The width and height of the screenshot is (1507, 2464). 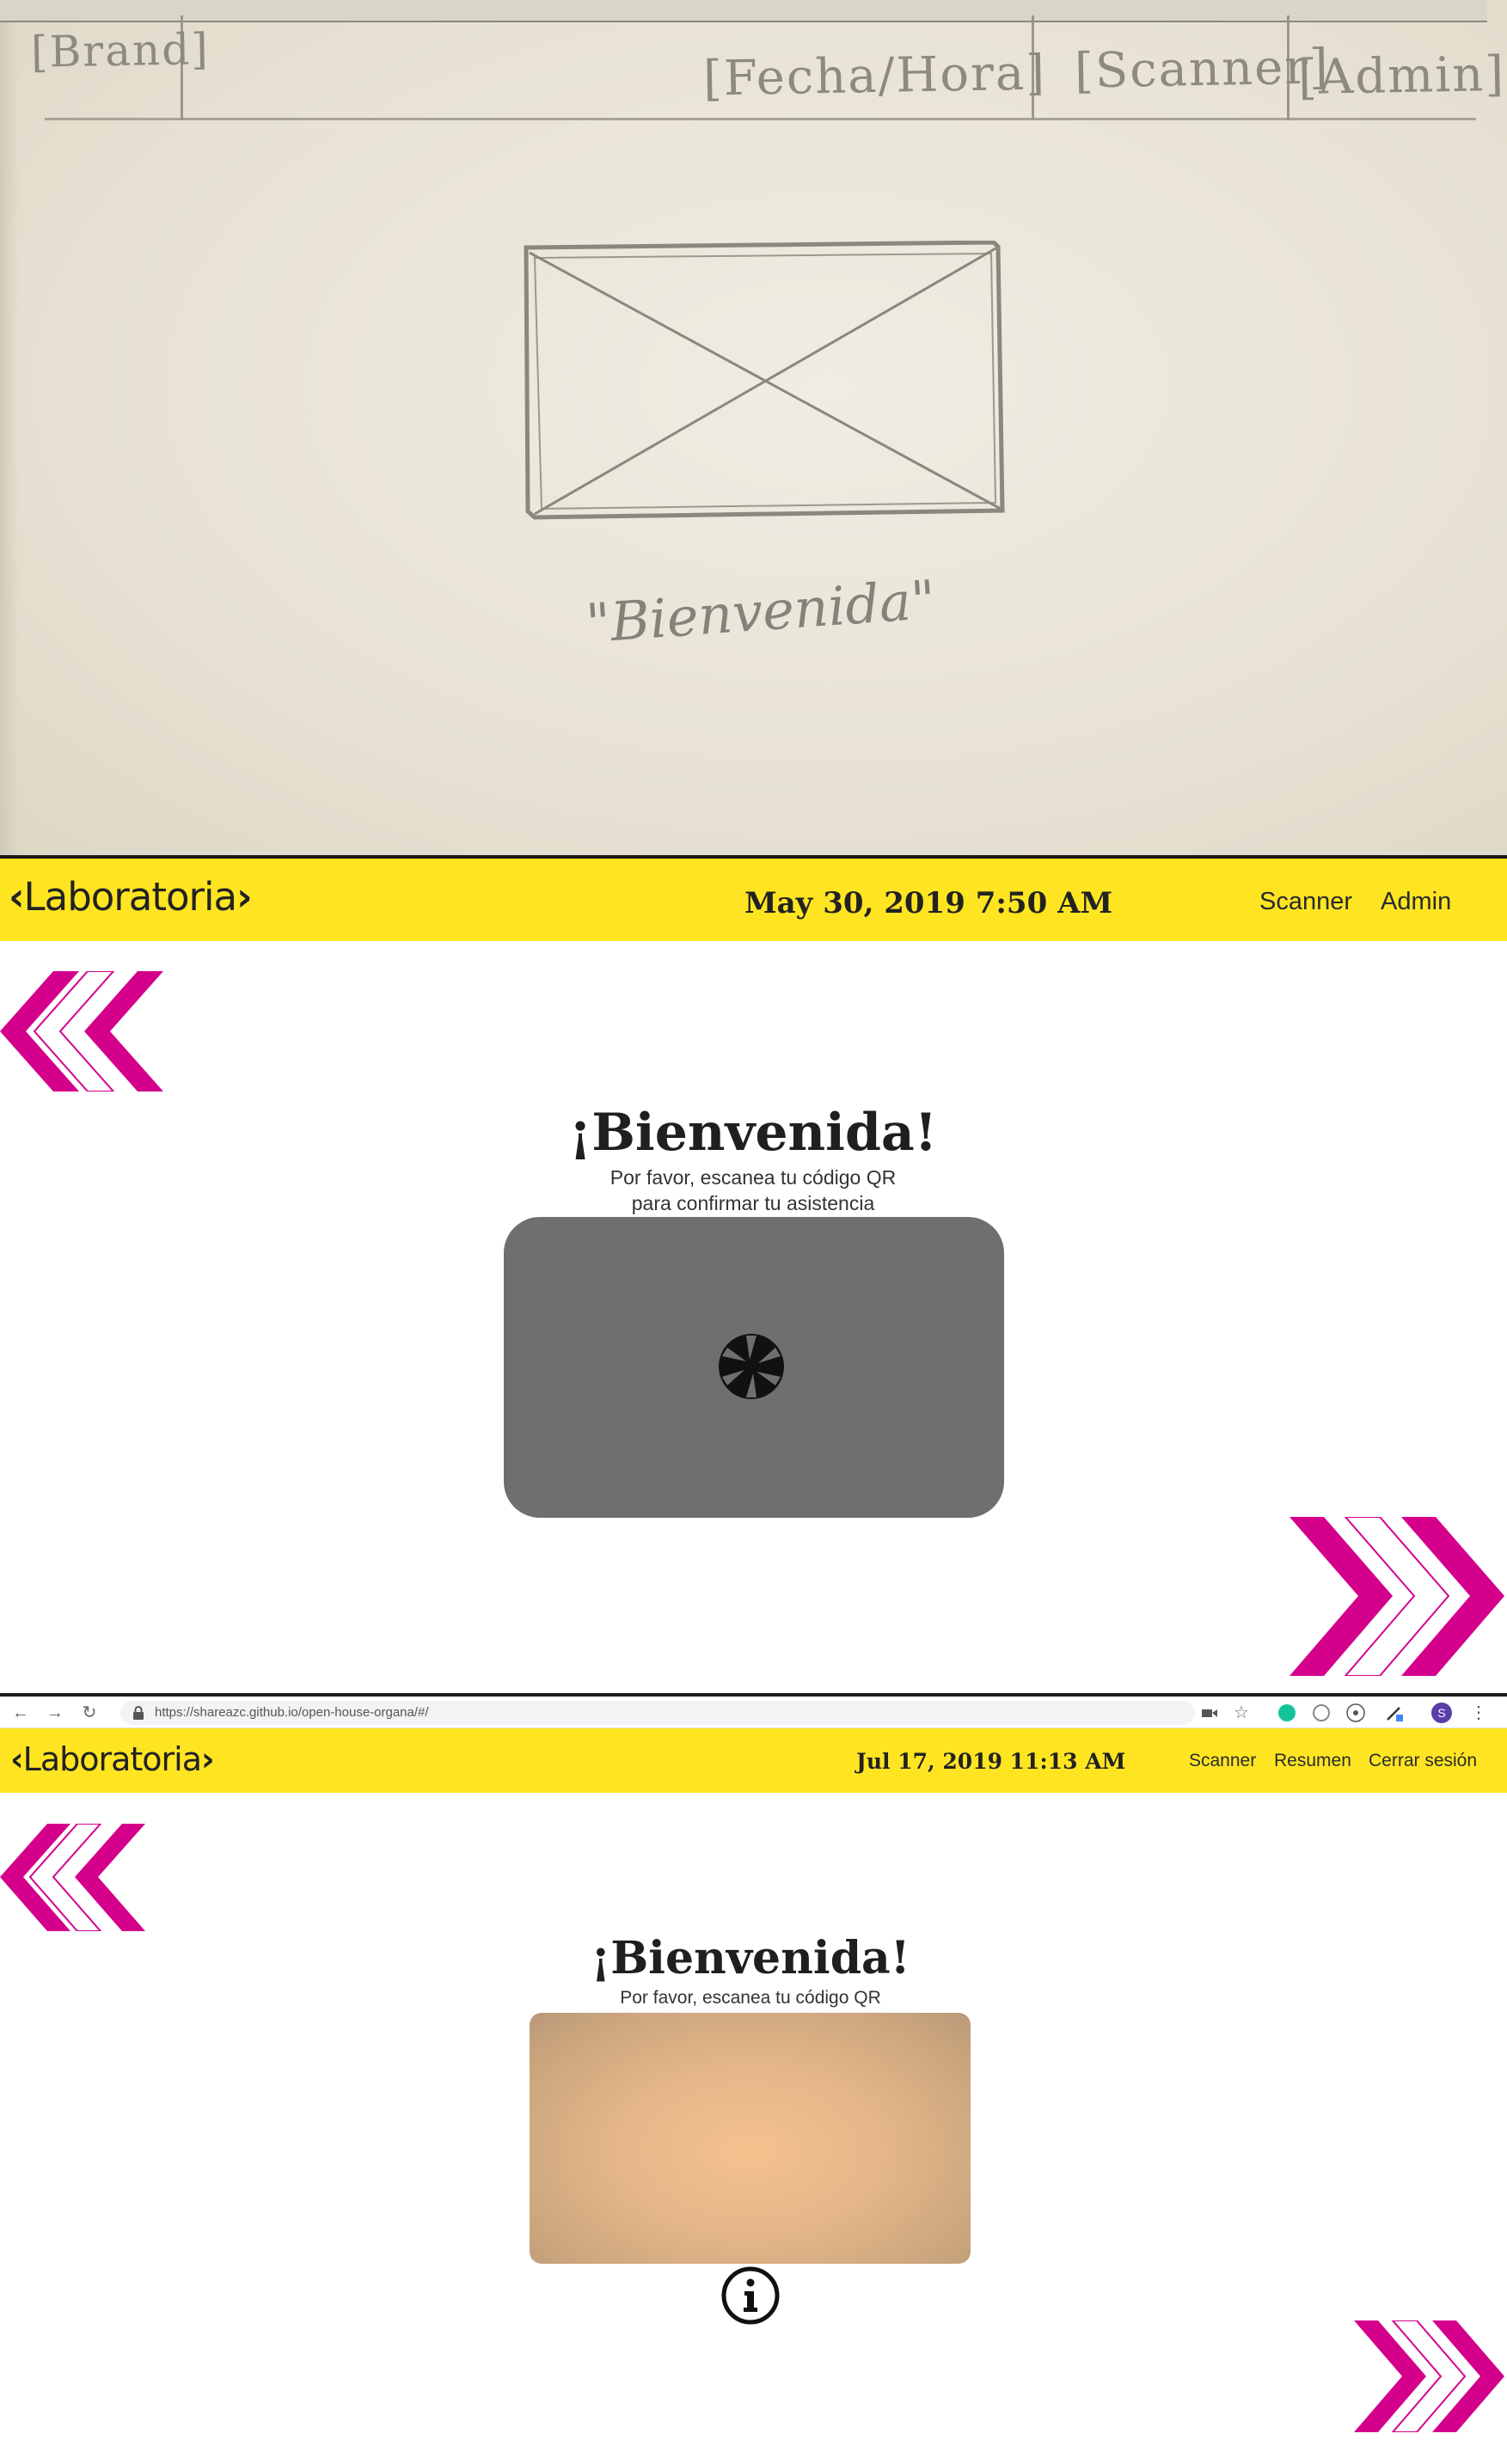 What do you see at coordinates (991, 1761) in the screenshot?
I see `app-datetime: Jul 17, 2019 11:13 AM` at bounding box center [991, 1761].